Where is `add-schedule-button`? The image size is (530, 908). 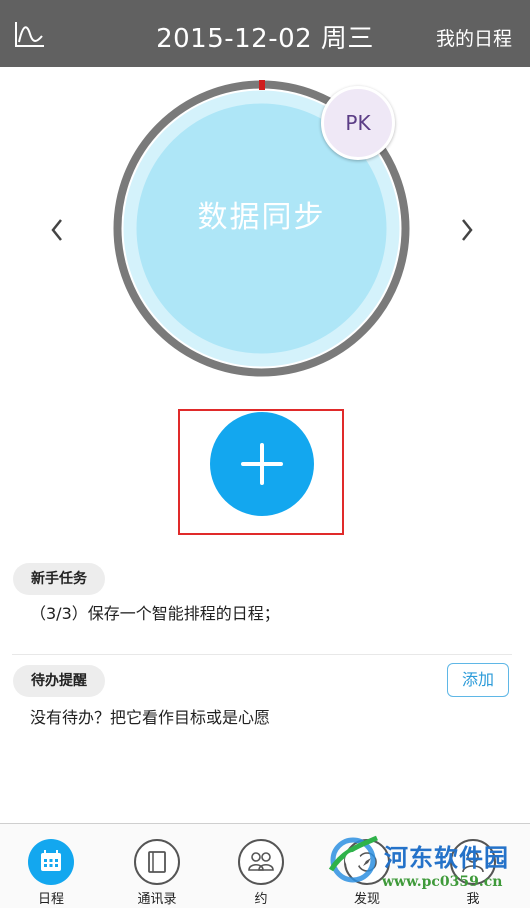
add-schedule-button is located at coordinates (262, 464).